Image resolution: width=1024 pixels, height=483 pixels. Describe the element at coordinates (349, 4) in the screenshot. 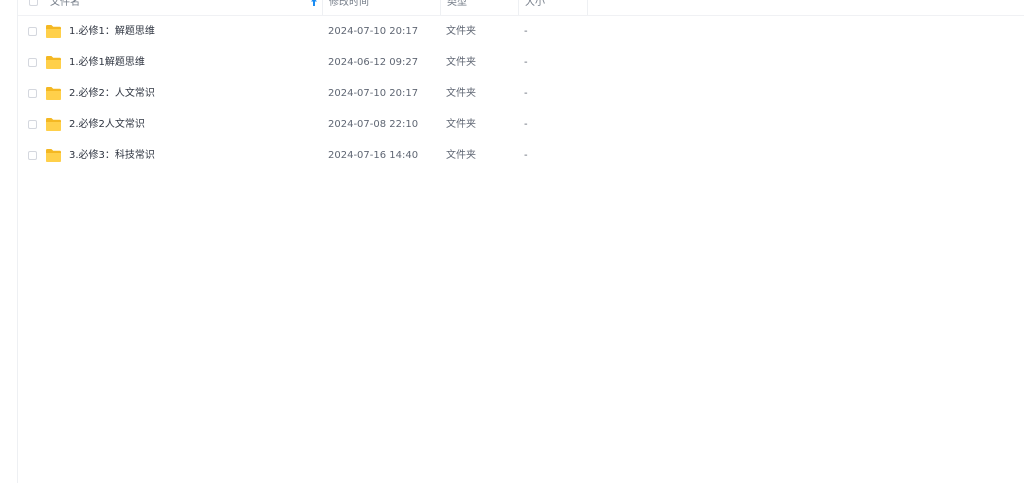

I see `column-header-modified-label: 修改时间` at that location.